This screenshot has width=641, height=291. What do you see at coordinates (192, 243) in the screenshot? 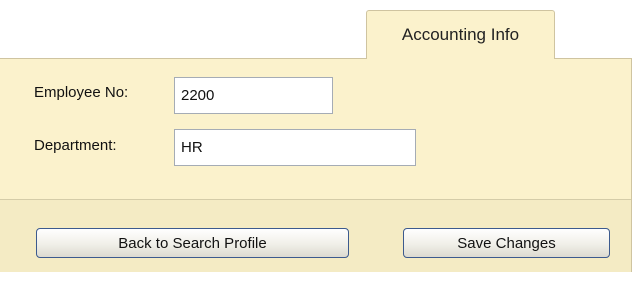
I see `back-to-search-profile-button: Back to Search Profile` at bounding box center [192, 243].